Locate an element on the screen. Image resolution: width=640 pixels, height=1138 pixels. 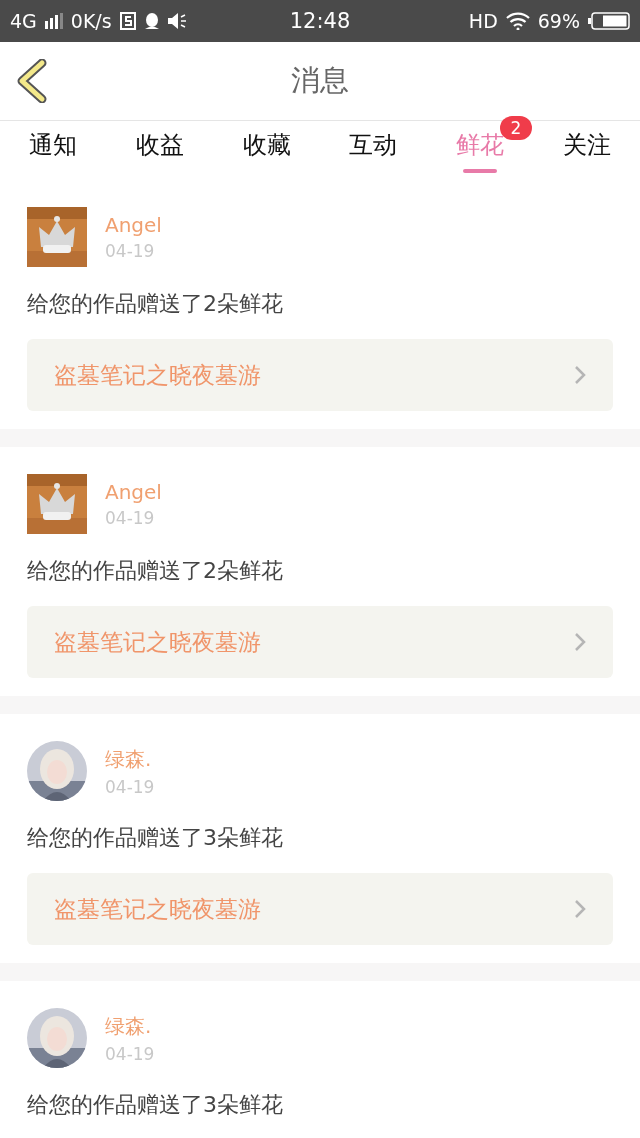
network-speed: 0K/s is located at coordinates (91, 21).